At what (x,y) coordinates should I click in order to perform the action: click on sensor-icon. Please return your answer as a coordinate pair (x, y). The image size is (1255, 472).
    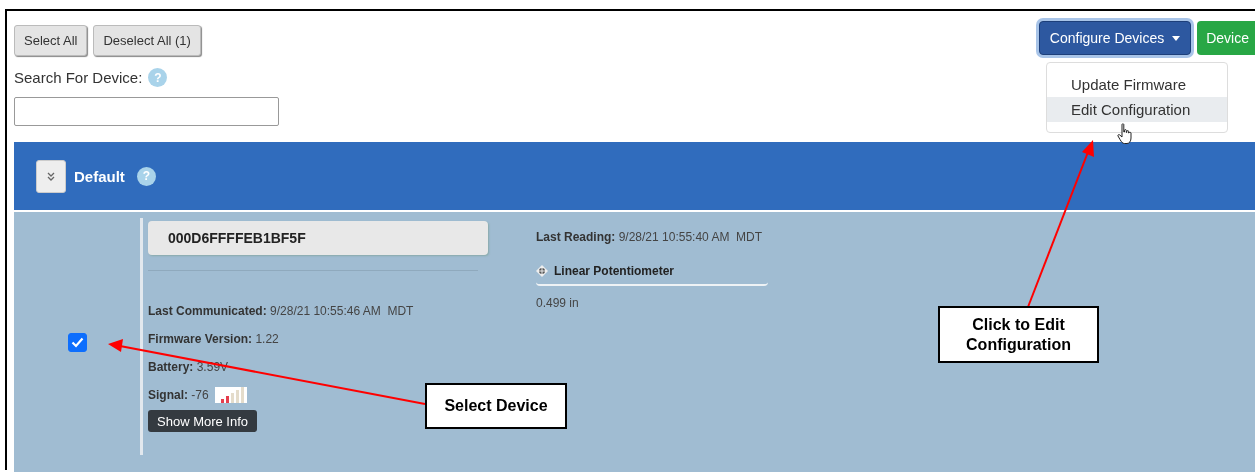
    Looking at the image, I should click on (542, 271).